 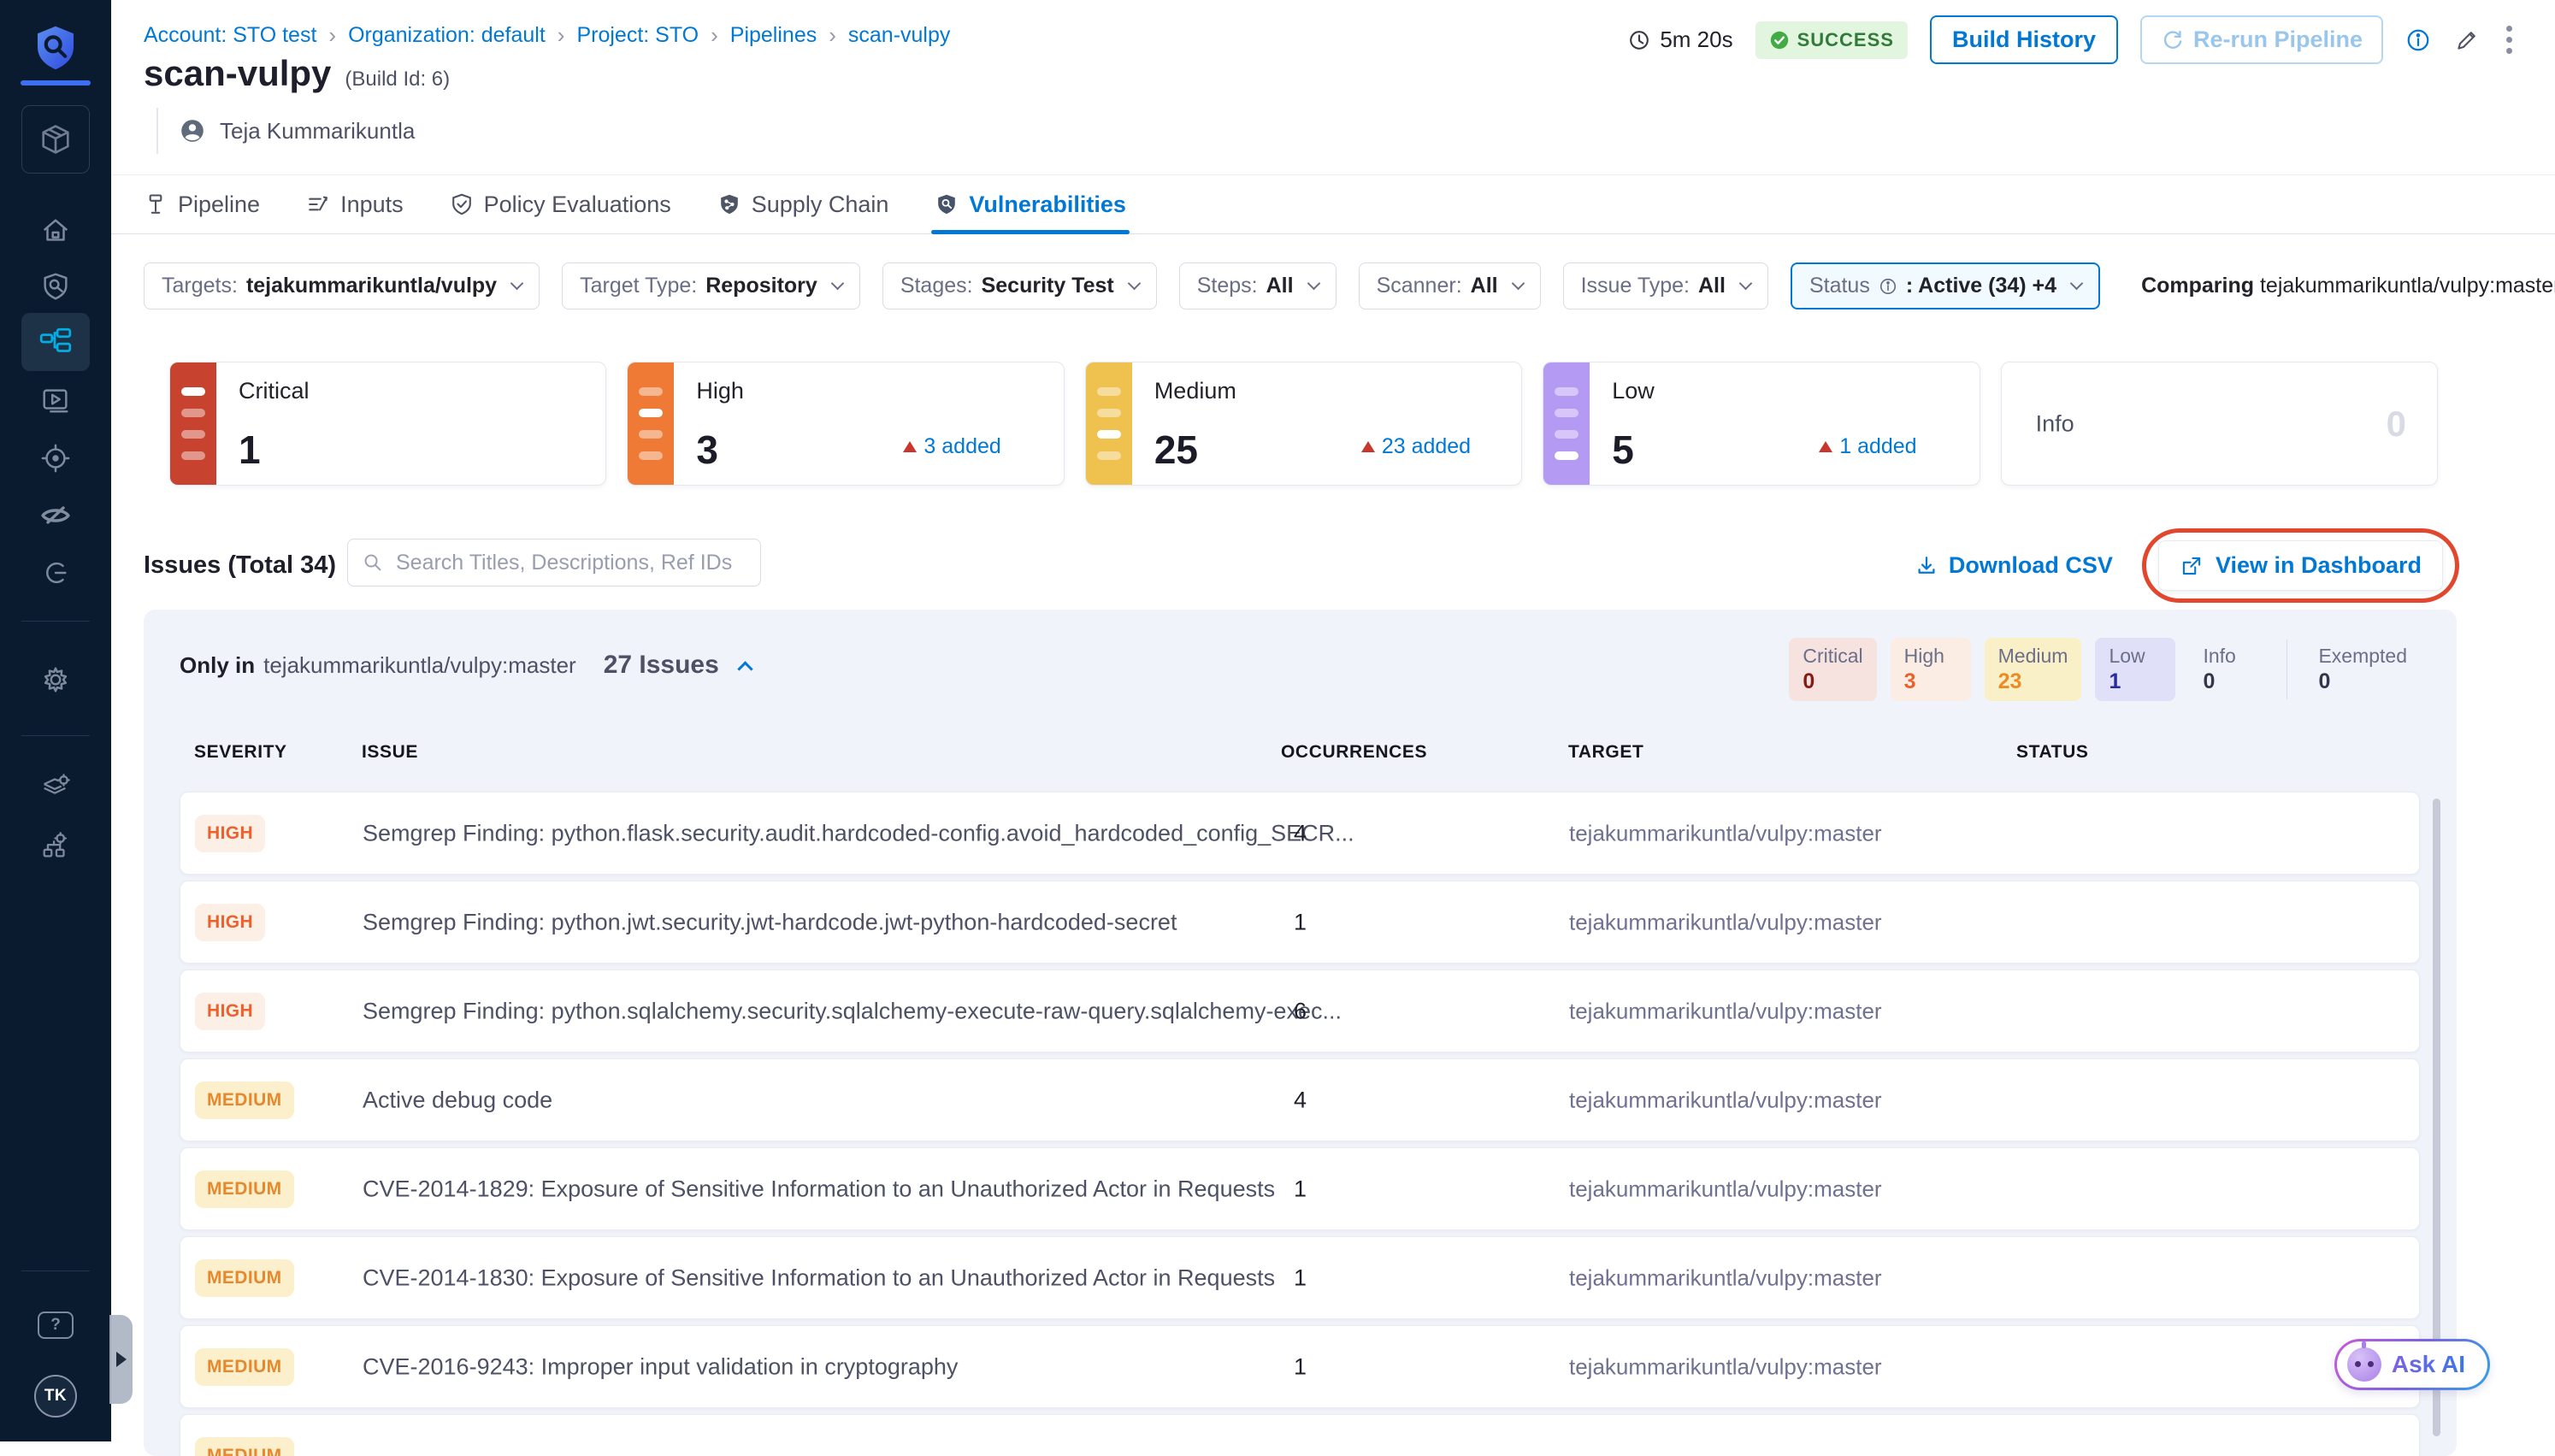 What do you see at coordinates (55, 48) in the screenshot?
I see `sto-logo` at bounding box center [55, 48].